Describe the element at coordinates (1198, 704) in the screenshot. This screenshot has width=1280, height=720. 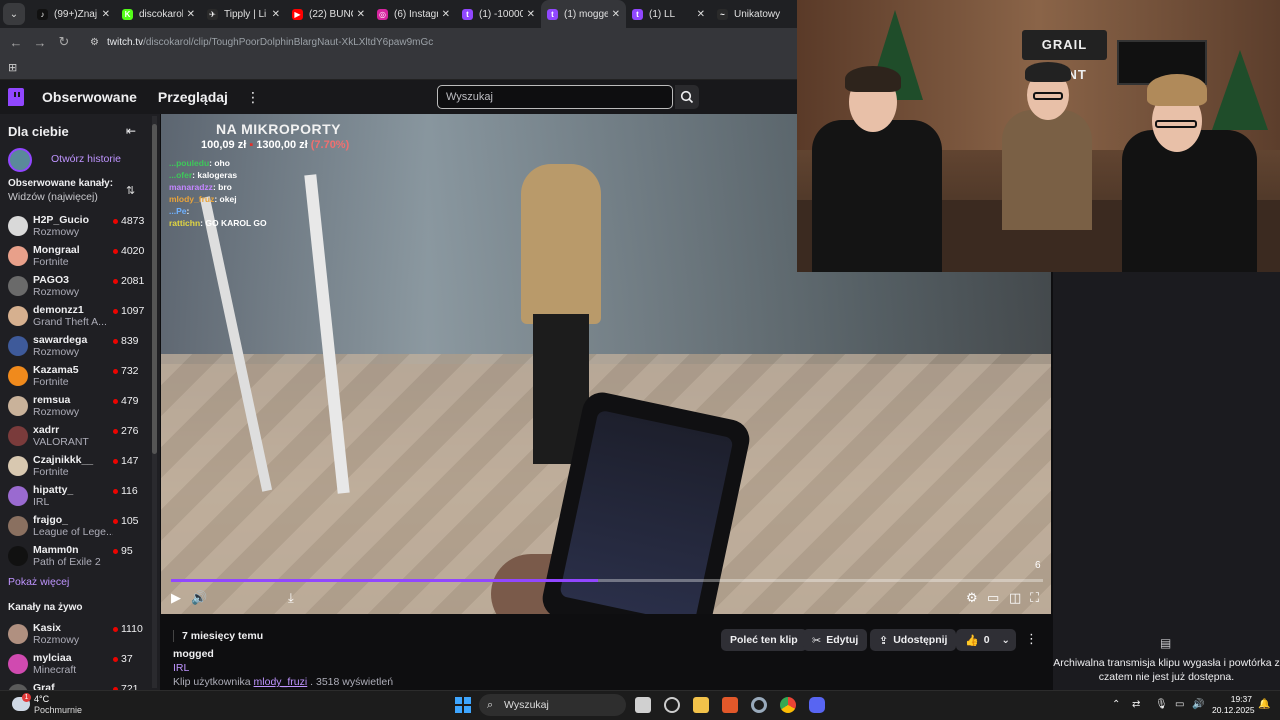
I see `speaker-icon: 🔊` at that location.